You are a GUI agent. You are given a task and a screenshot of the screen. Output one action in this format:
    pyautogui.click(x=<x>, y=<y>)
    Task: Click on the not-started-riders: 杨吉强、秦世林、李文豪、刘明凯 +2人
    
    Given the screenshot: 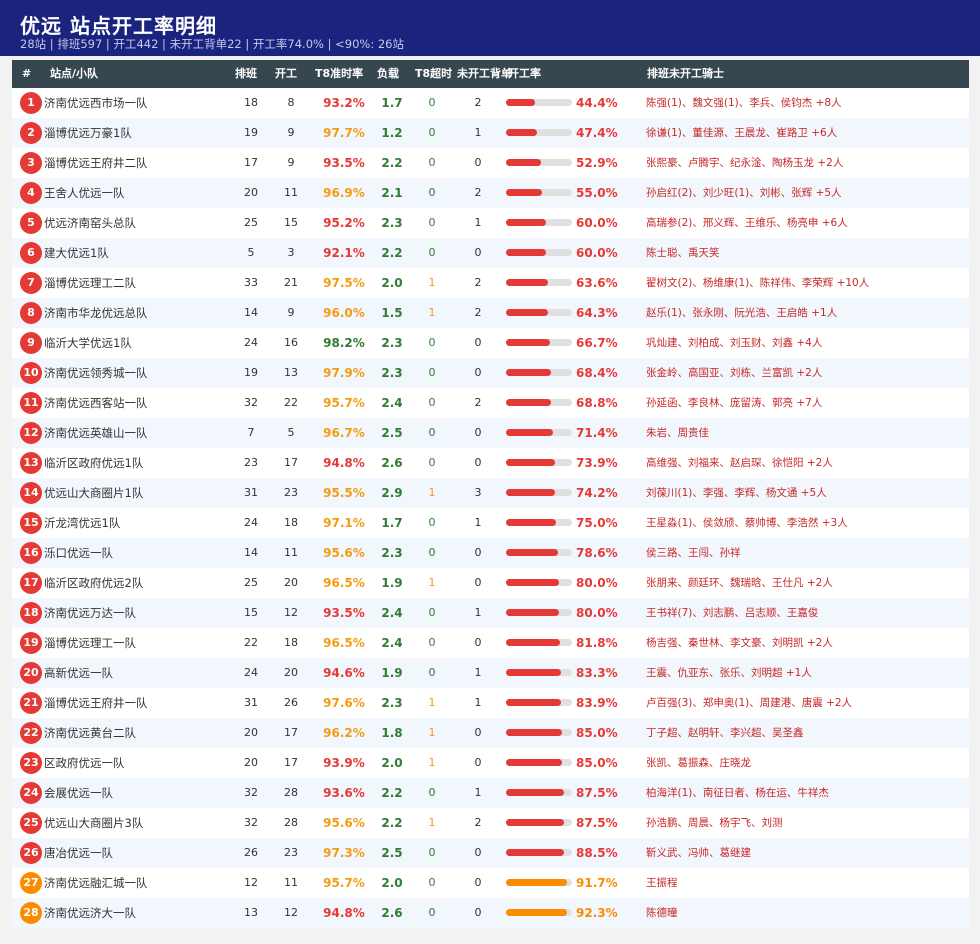 What is the action you would take?
    pyautogui.click(x=739, y=643)
    